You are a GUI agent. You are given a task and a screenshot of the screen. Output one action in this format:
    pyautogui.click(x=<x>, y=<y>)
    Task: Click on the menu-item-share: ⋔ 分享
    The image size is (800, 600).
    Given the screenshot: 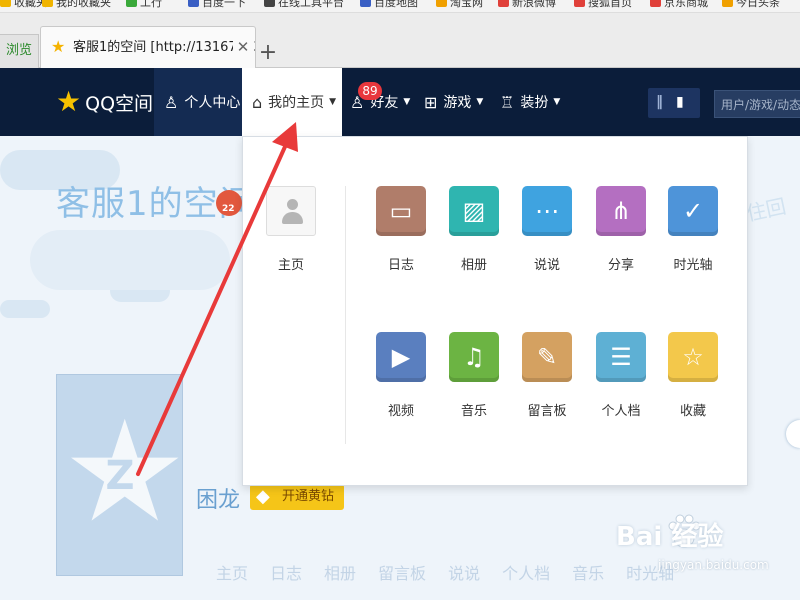 What is the action you would take?
    pyautogui.click(x=621, y=229)
    